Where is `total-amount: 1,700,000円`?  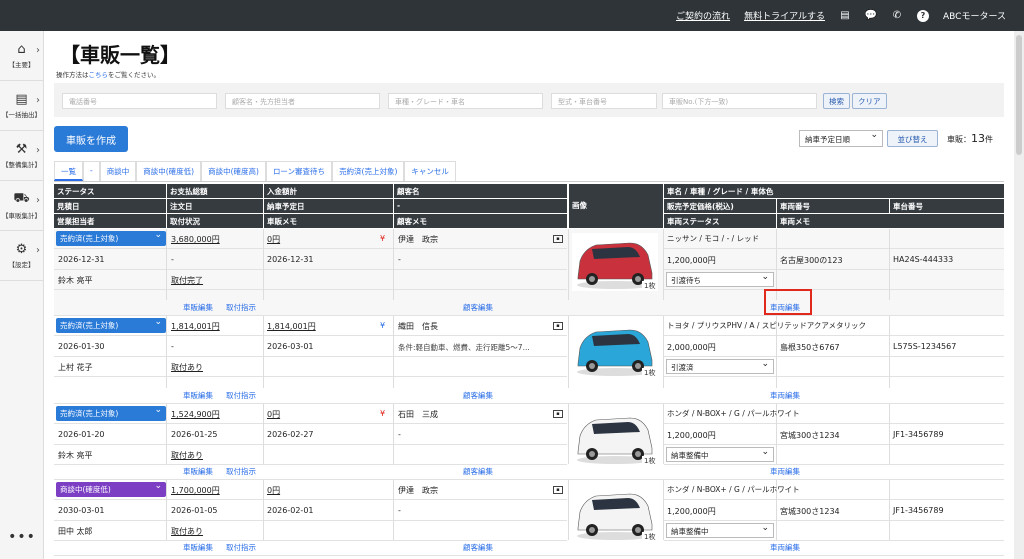 total-amount: 1,700,000円 is located at coordinates (195, 490).